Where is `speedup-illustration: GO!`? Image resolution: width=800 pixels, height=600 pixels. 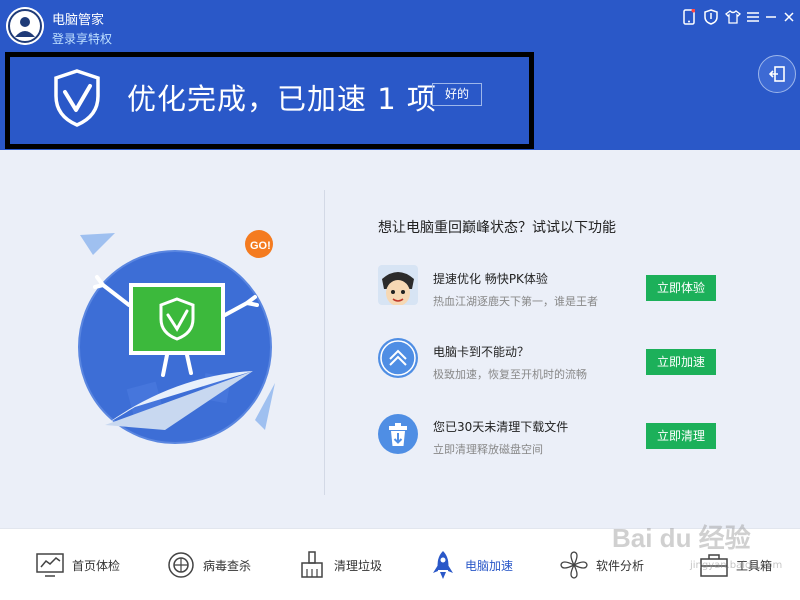 speedup-illustration: GO! is located at coordinates (180, 345).